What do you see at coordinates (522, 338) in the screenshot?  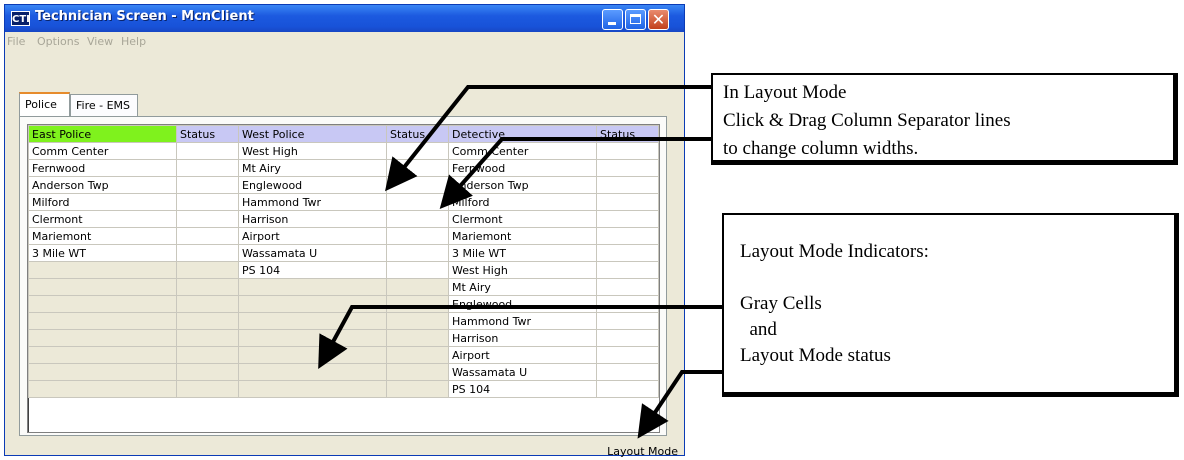 I see `grid-cell-detective: Harrison` at bounding box center [522, 338].